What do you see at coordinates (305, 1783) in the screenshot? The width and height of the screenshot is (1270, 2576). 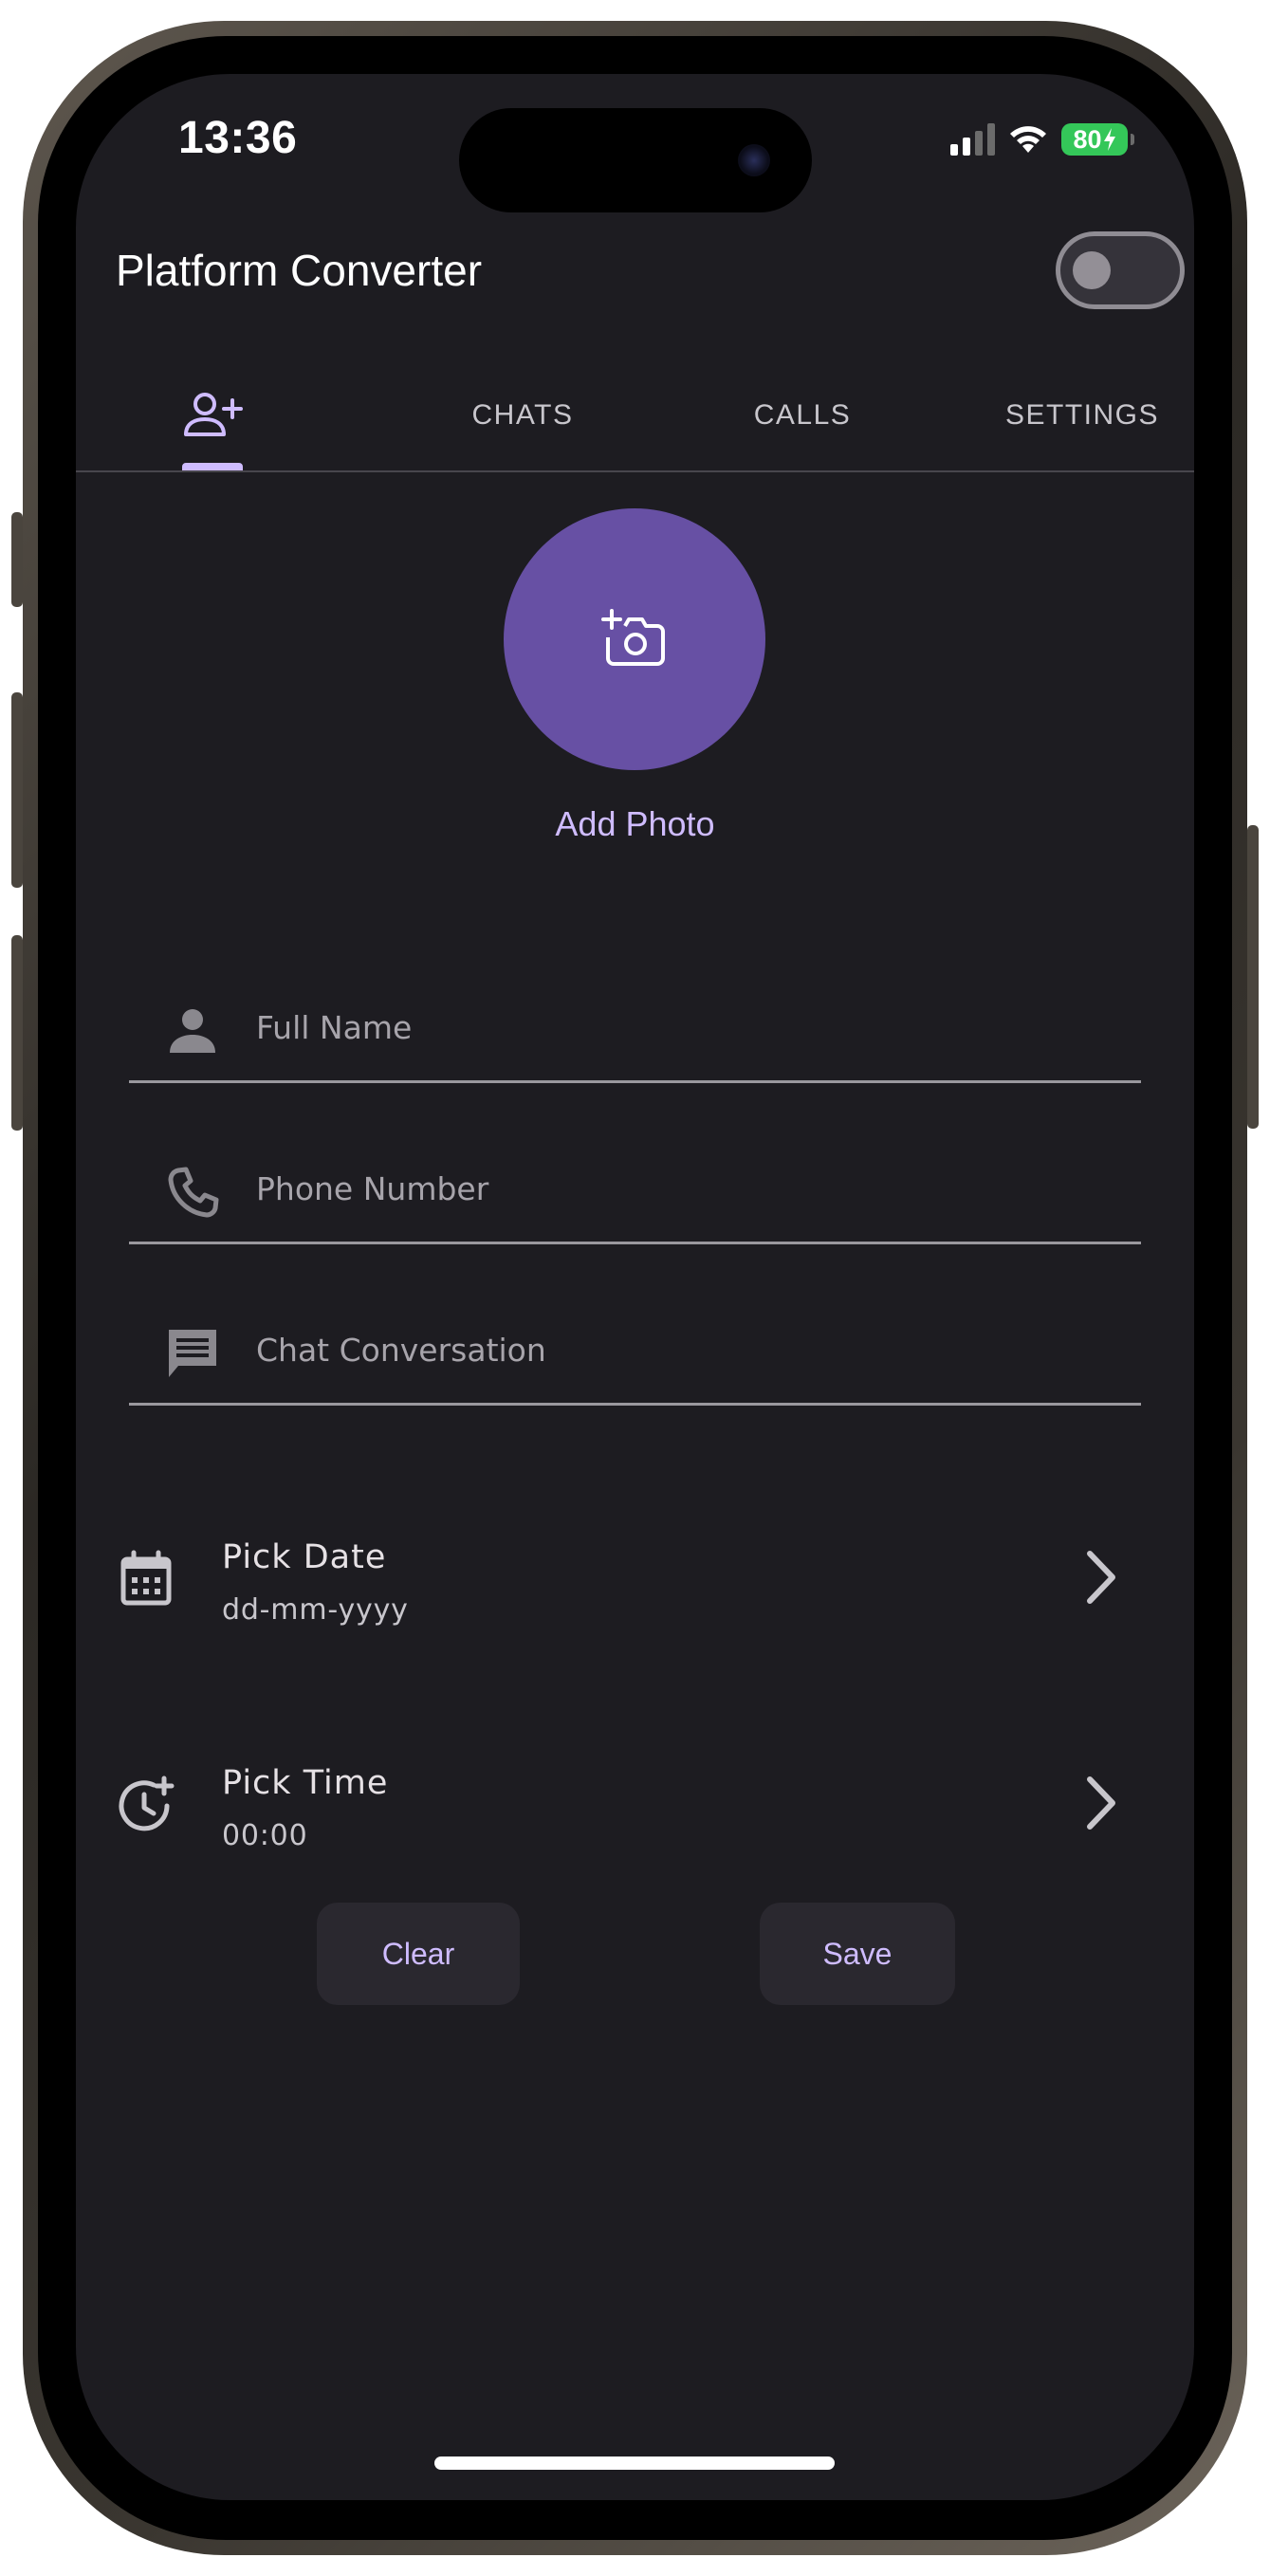 I see `pick-time-title: Pick Time` at bounding box center [305, 1783].